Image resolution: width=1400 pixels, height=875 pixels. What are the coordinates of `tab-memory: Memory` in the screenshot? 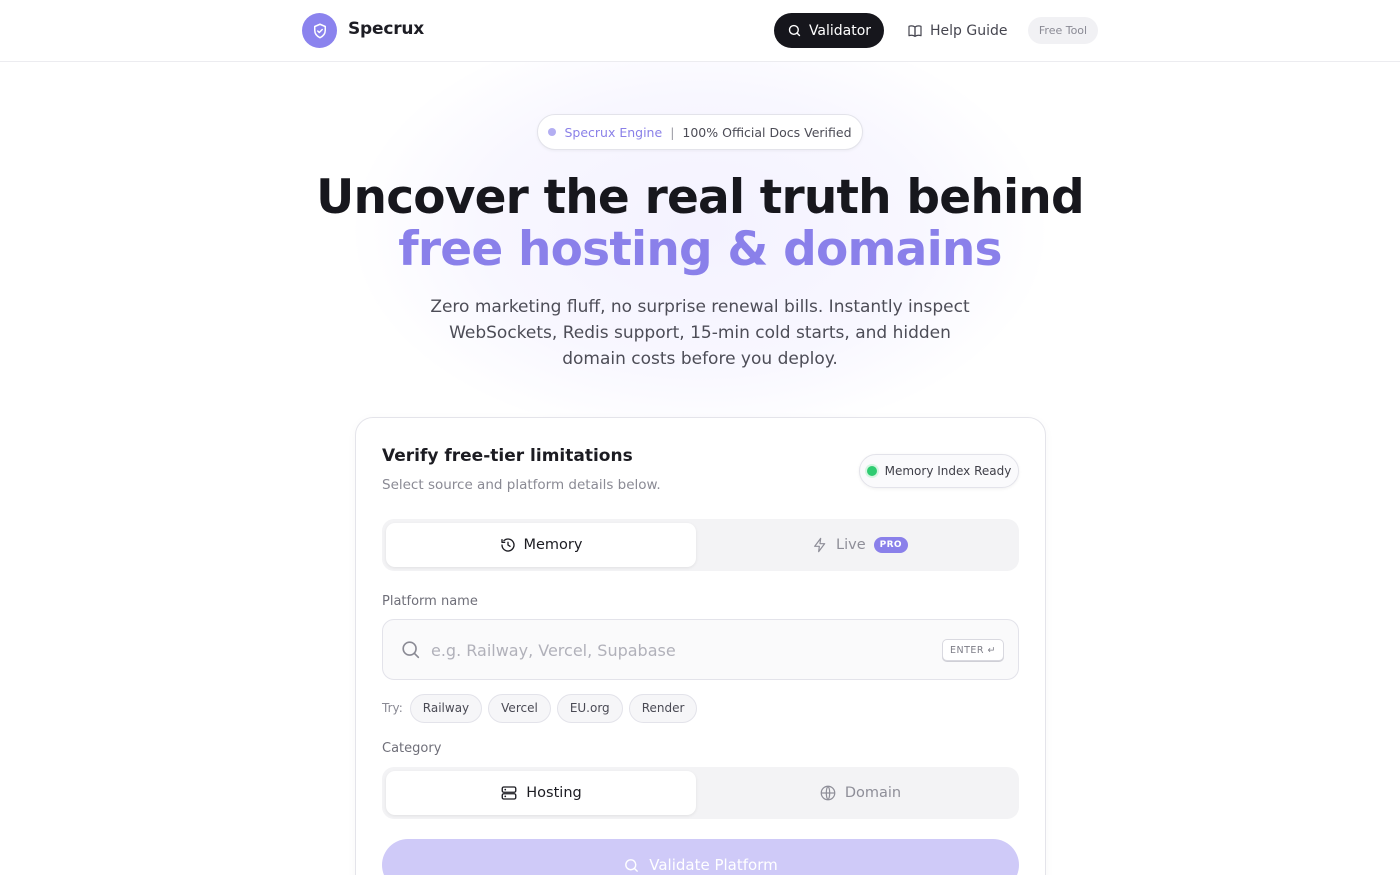 It's located at (541, 545).